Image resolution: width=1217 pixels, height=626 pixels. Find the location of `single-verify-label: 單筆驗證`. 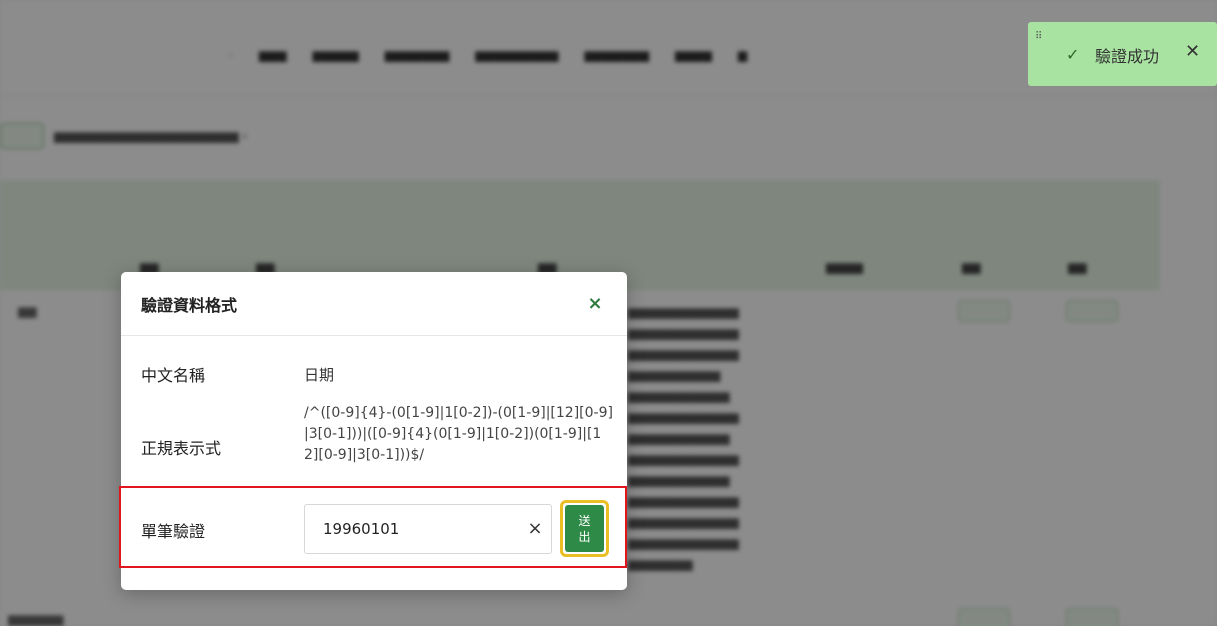

single-verify-label: 單筆驗證 is located at coordinates (173, 531).